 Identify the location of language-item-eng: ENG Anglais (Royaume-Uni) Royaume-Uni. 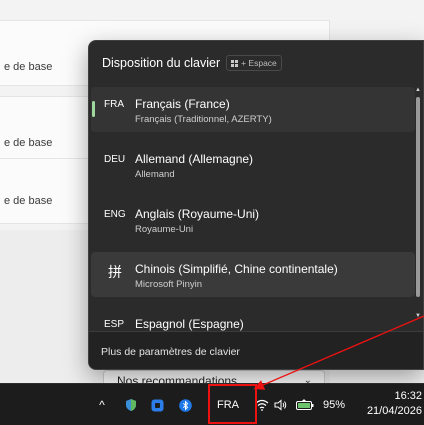
(253, 219).